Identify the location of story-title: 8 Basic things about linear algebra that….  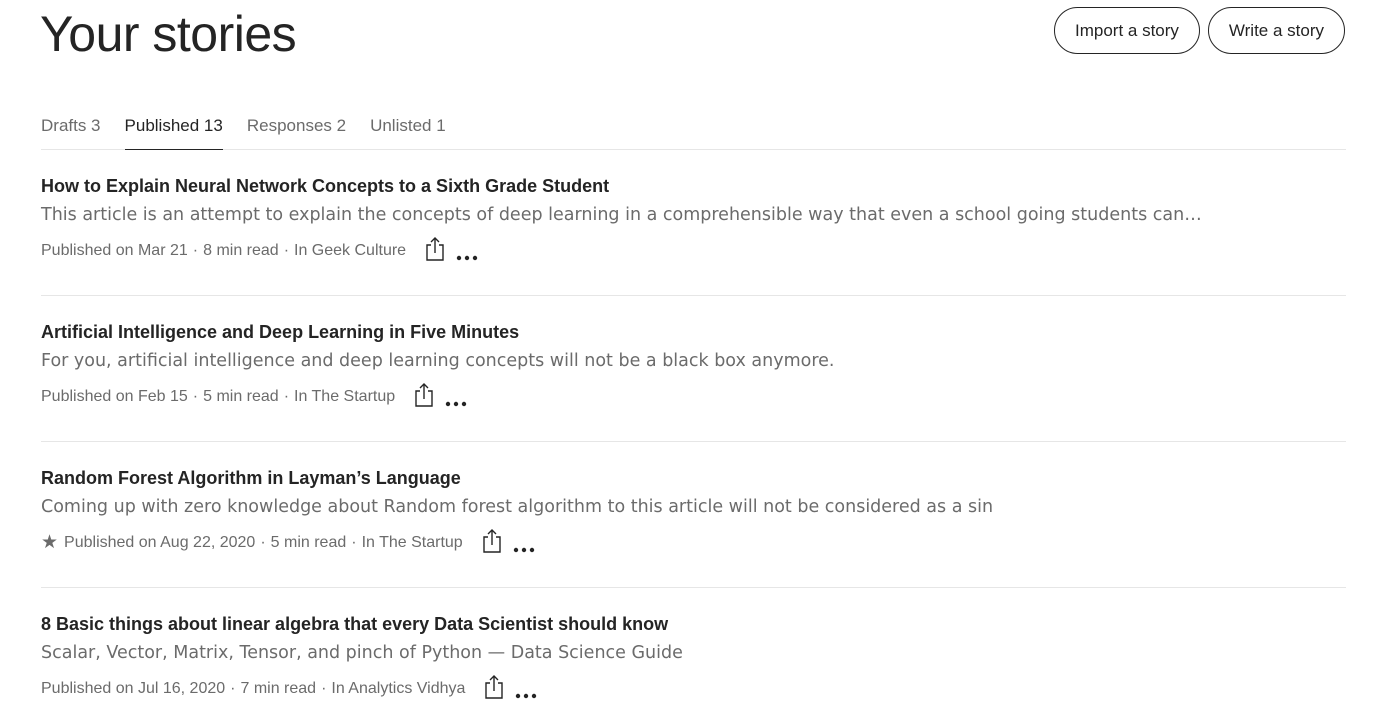
(354, 624).